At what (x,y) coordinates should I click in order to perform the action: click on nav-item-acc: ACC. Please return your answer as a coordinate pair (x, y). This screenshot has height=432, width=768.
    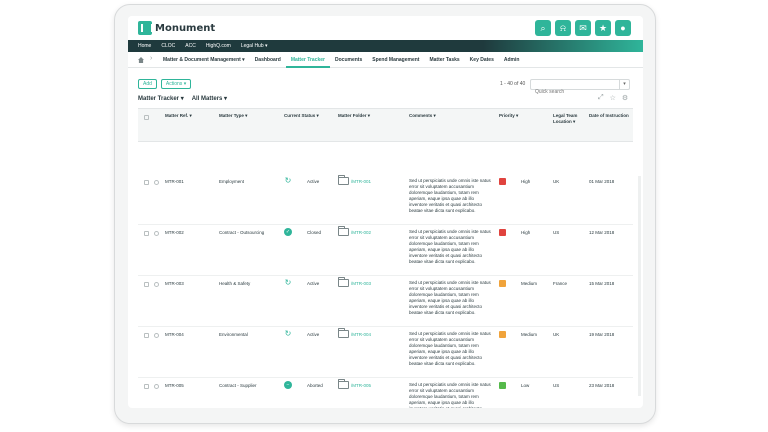
    Looking at the image, I should click on (190, 46).